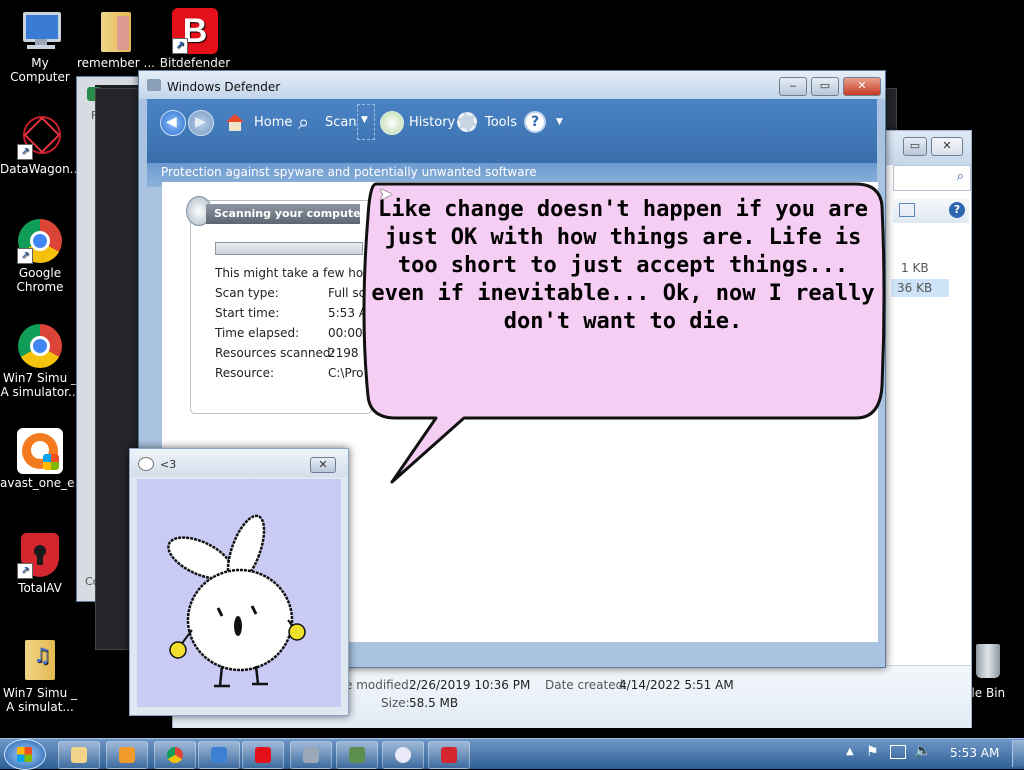 The width and height of the screenshot is (1024, 770). What do you see at coordinates (395, 703) in the screenshot?
I see `size-label: Size:` at bounding box center [395, 703].